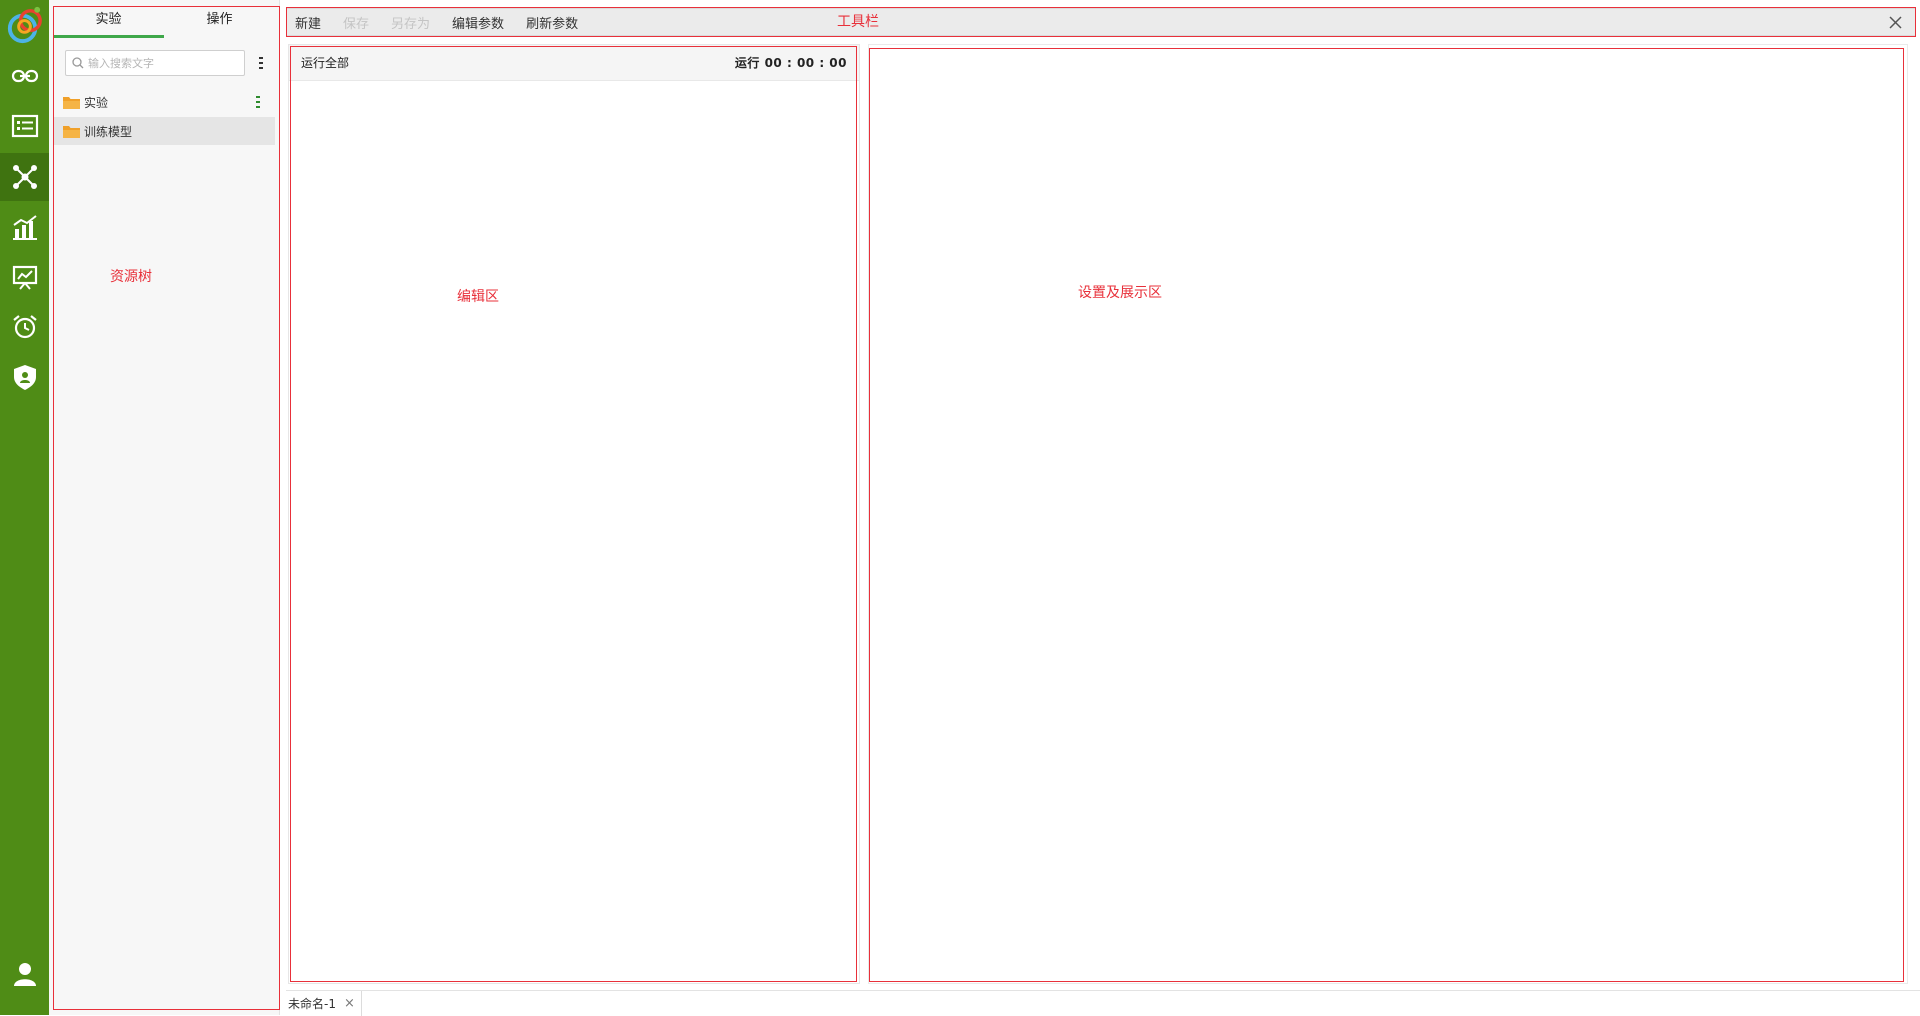 The height and width of the screenshot is (1016, 1920). What do you see at coordinates (258, 102) in the screenshot?
I see `item-menu-icon` at bounding box center [258, 102].